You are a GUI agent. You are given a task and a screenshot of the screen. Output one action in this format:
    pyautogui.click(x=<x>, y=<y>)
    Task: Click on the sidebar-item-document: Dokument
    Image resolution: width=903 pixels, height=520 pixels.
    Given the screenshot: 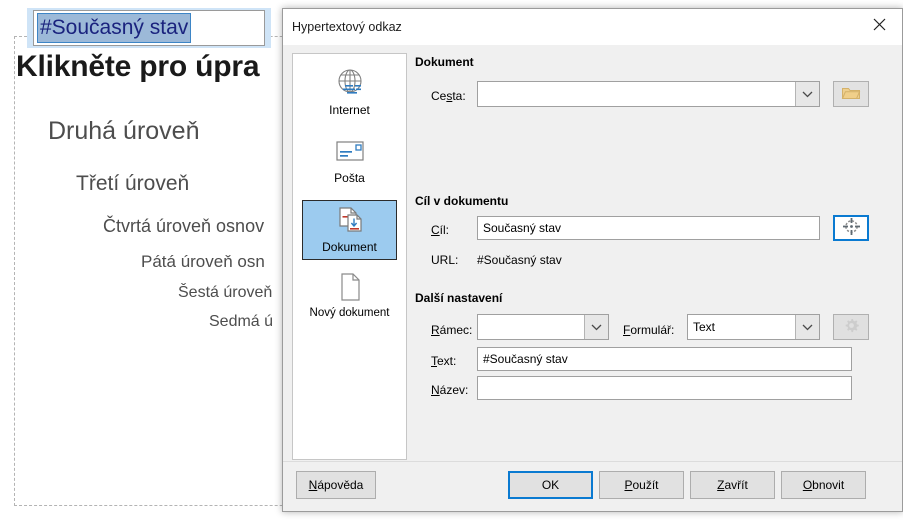 What is the action you would take?
    pyautogui.click(x=349, y=230)
    